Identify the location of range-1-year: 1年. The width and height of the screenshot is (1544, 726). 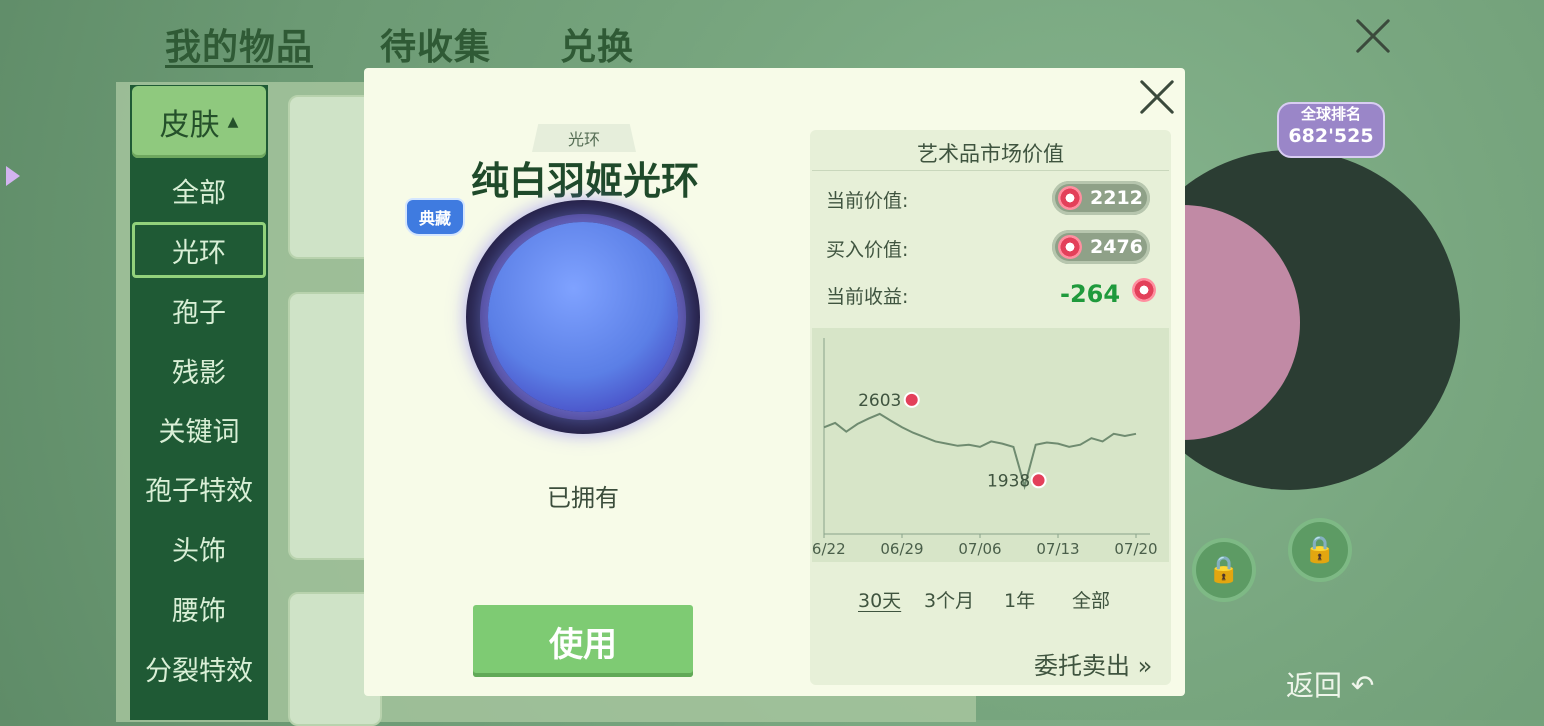
(1019, 599).